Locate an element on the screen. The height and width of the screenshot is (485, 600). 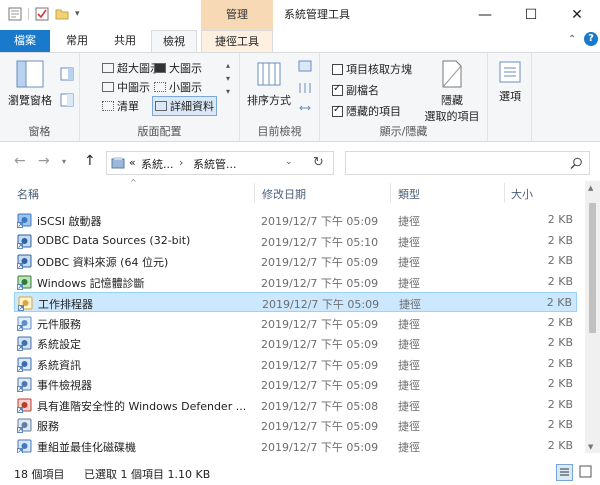
table-row: 服務 2019/12/7 下午 05:09 捷徑 2 KB is located at coordinates (295, 425).